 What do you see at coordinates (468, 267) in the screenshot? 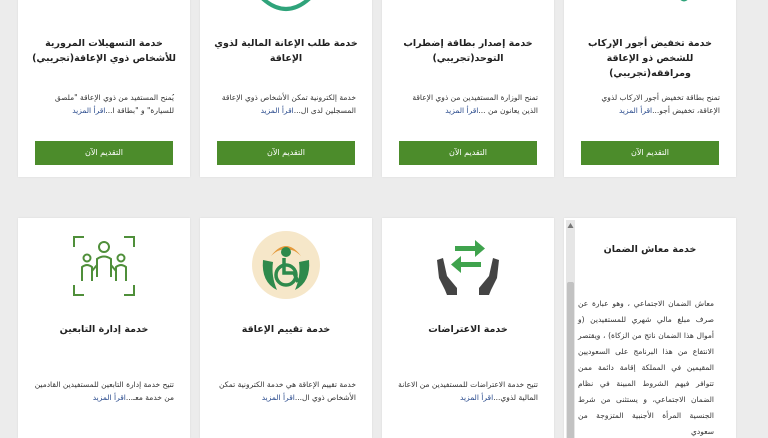
I see `objections-hands-icon` at bounding box center [468, 267].